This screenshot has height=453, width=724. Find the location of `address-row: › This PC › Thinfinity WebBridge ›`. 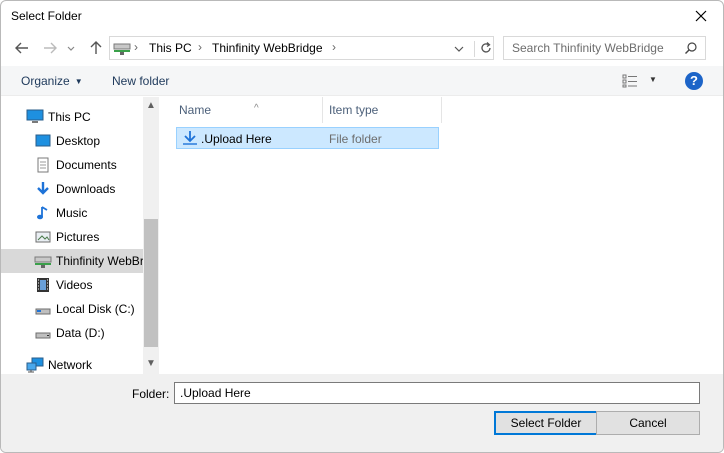

address-row: › This PC › Thinfinity WebBridge › is located at coordinates (362, 48).